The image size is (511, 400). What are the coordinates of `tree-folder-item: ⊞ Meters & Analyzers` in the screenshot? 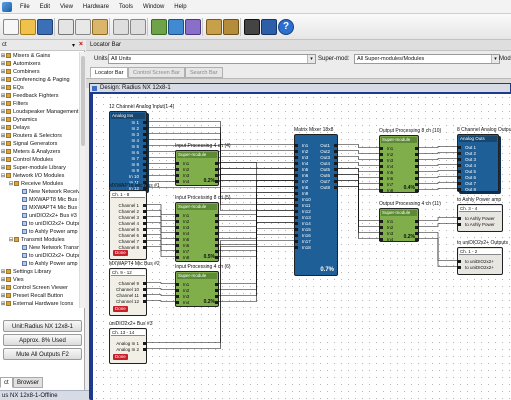 It's located at (39, 152).